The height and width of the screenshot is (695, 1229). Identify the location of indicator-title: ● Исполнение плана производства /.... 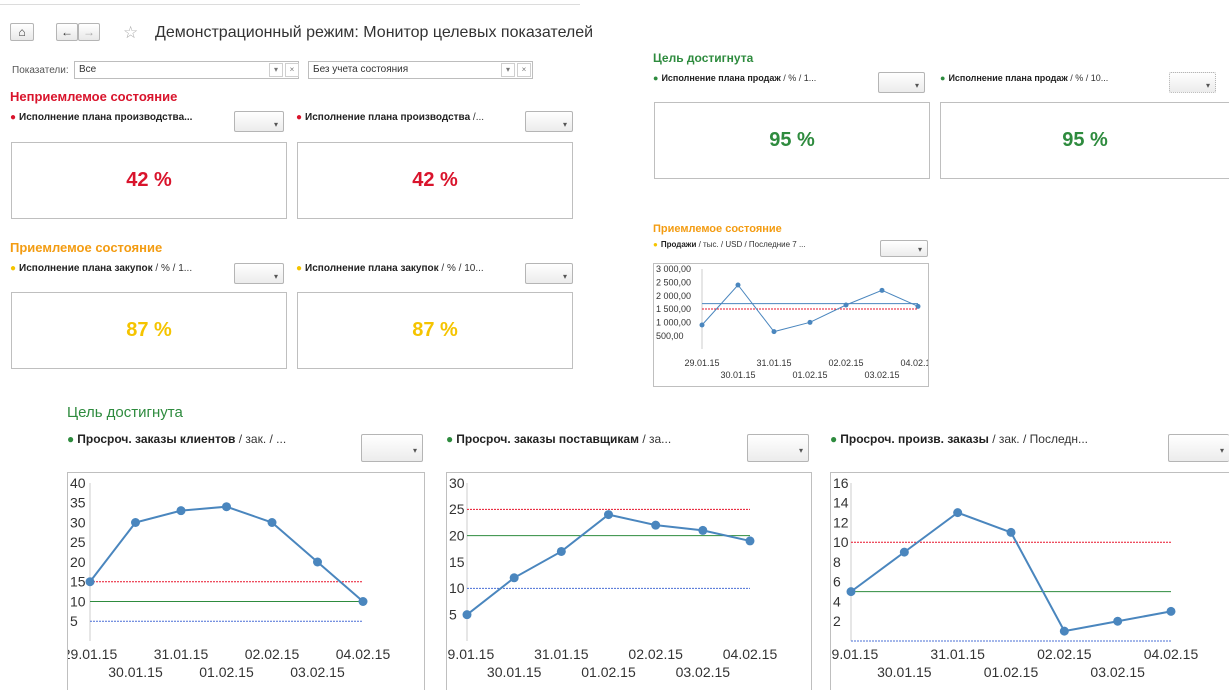
(403, 117).